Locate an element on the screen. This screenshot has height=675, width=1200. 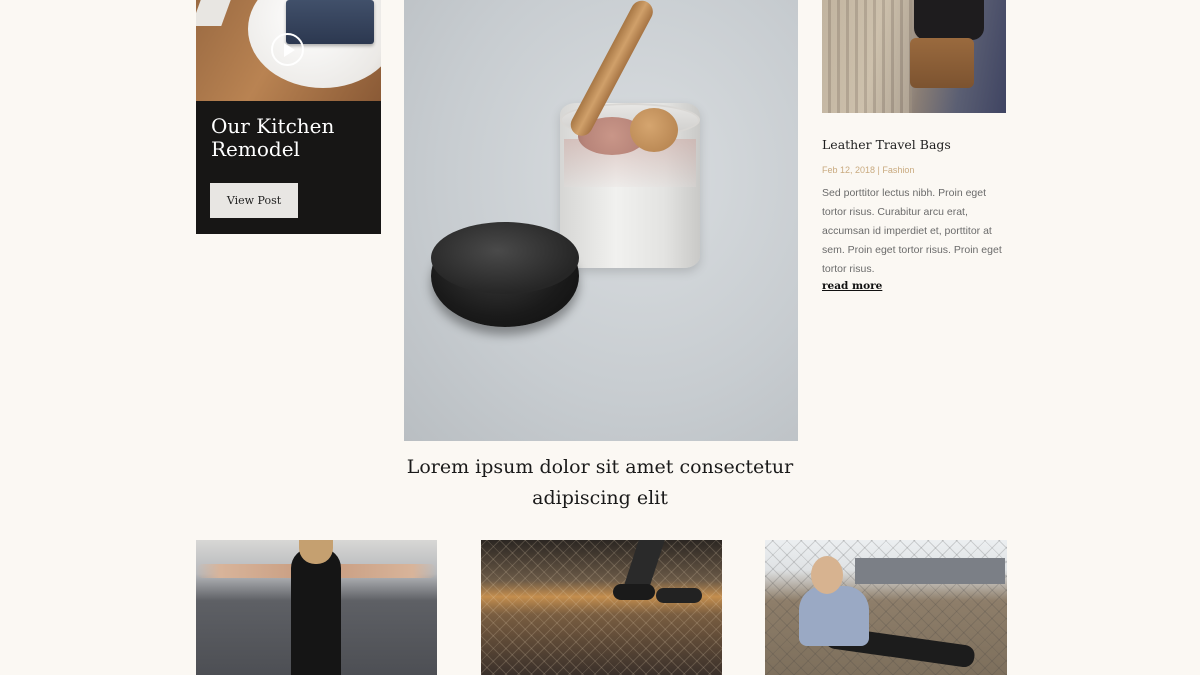
stairs-detail is located at coordinates (867, 56).